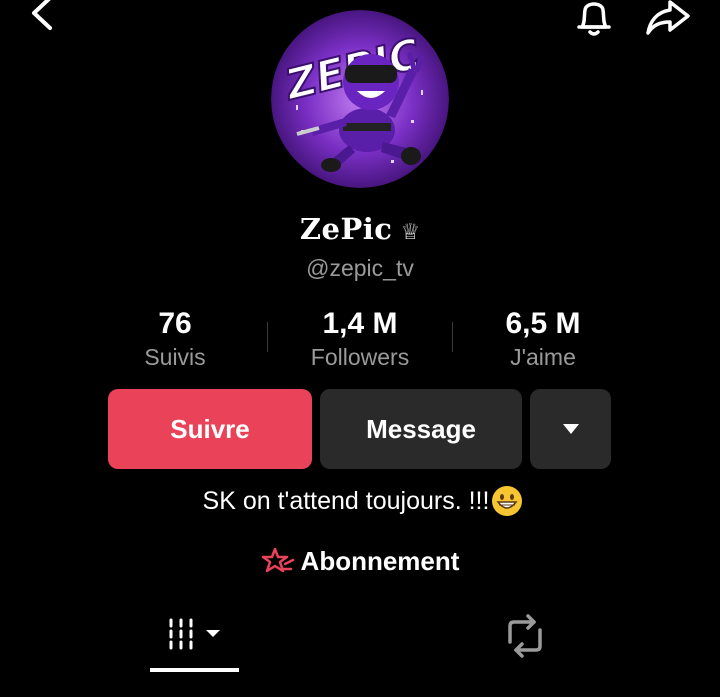 This screenshot has height=697, width=720. I want to click on ninja-logo-icon: ZEPIC, so click(360, 99).